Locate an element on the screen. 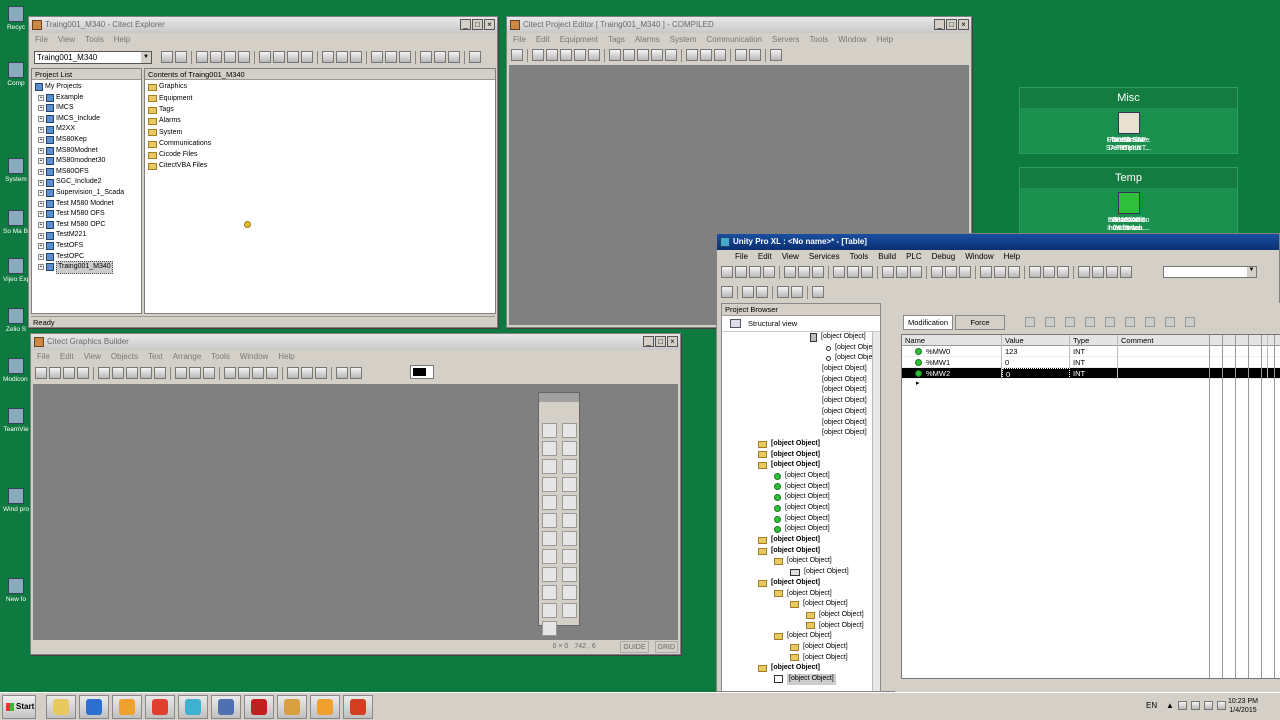  menu-tools: Tools is located at coordinates (819, 39).